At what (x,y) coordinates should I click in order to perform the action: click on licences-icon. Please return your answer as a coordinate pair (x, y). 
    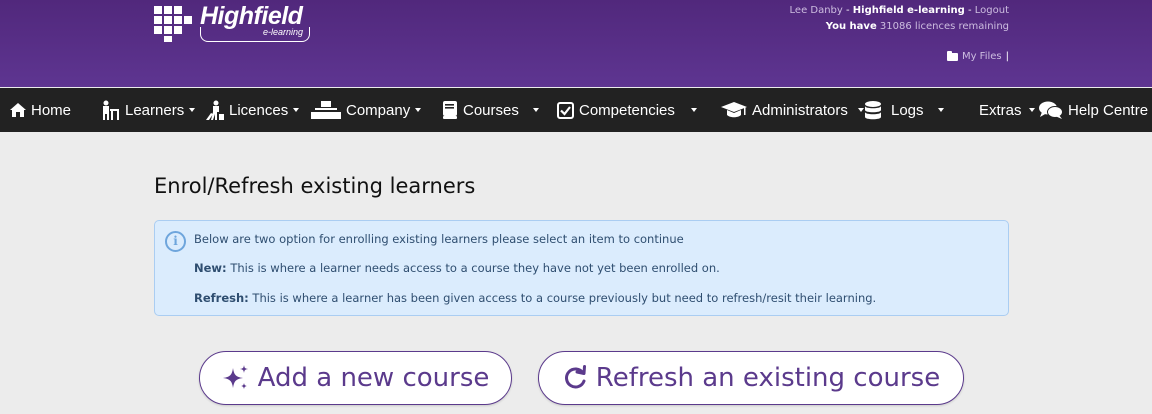
    Looking at the image, I should click on (215, 110).